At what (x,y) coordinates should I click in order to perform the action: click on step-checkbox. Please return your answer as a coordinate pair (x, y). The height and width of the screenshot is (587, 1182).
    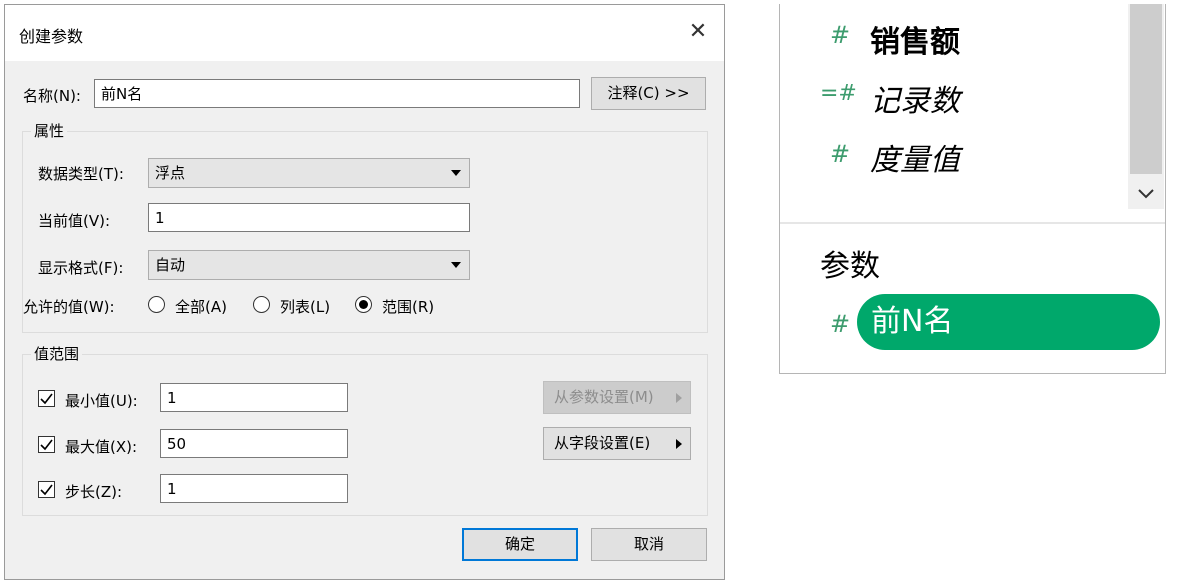
    Looking at the image, I should click on (46, 489).